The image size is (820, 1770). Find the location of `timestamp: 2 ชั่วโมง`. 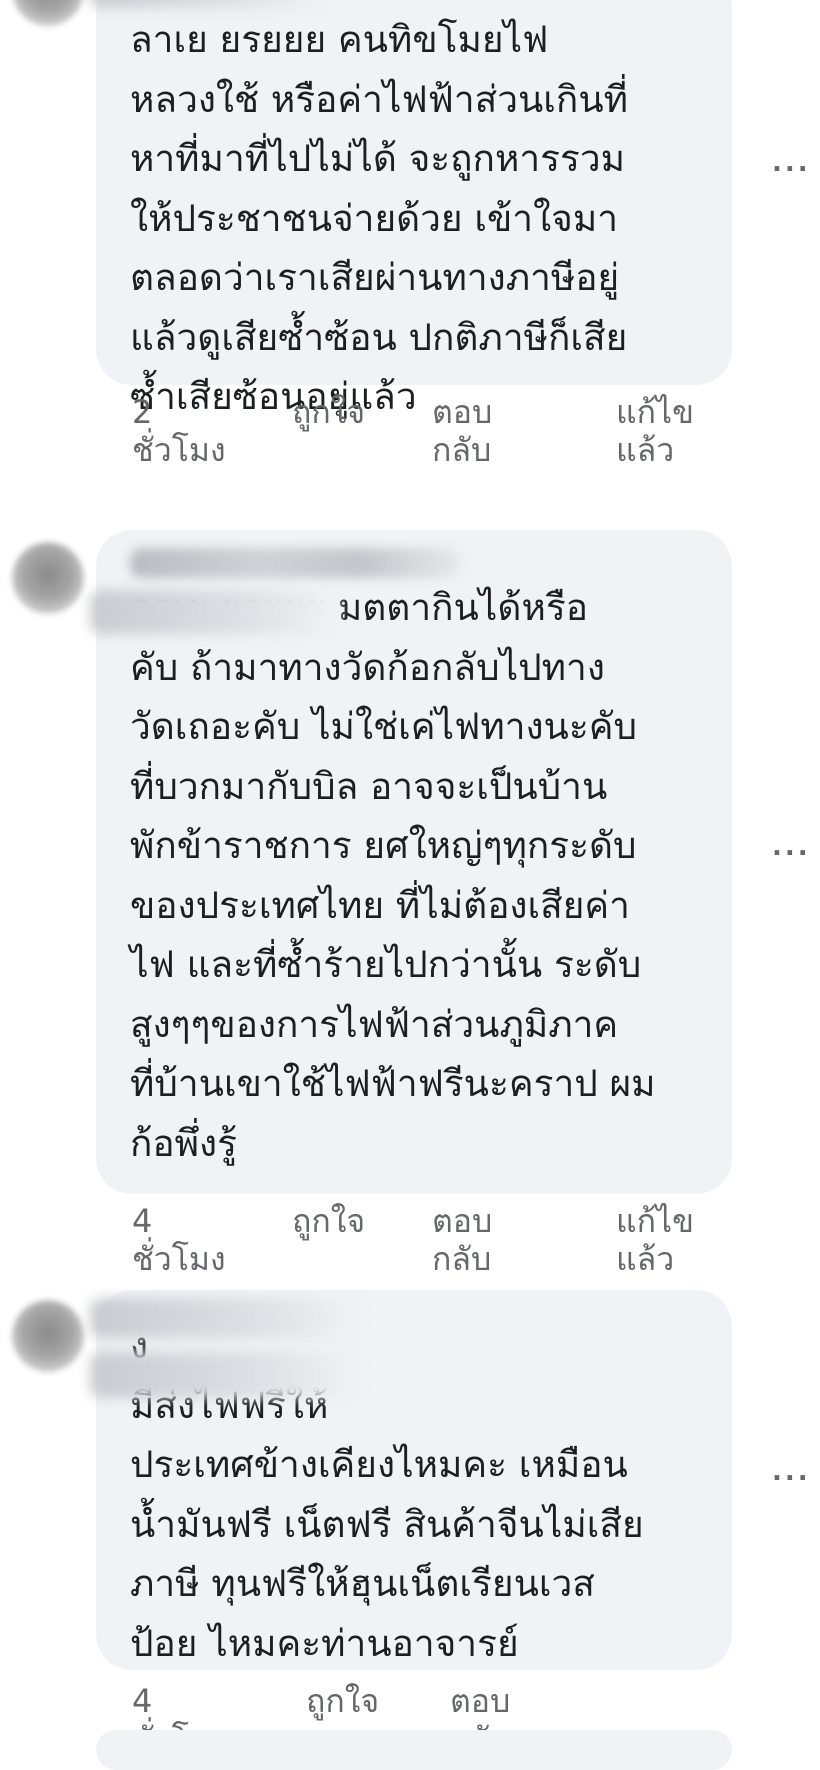

timestamp: 2 ชั่วโมง is located at coordinates (179, 431).